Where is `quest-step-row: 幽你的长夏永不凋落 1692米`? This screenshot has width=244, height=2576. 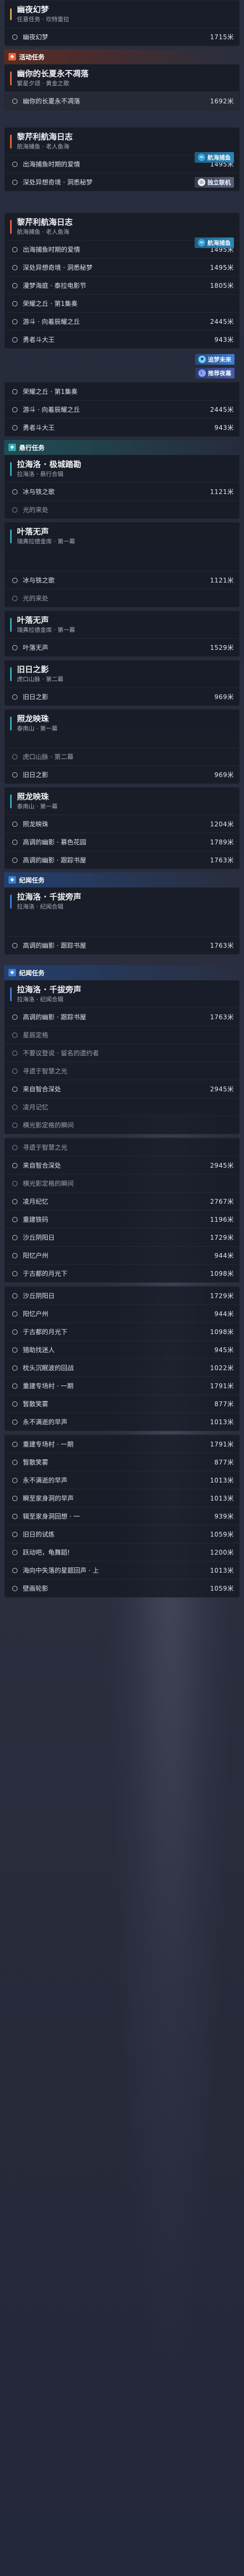 quest-step-row: 幽你的长夏永不凋落 1692米 is located at coordinates (122, 101).